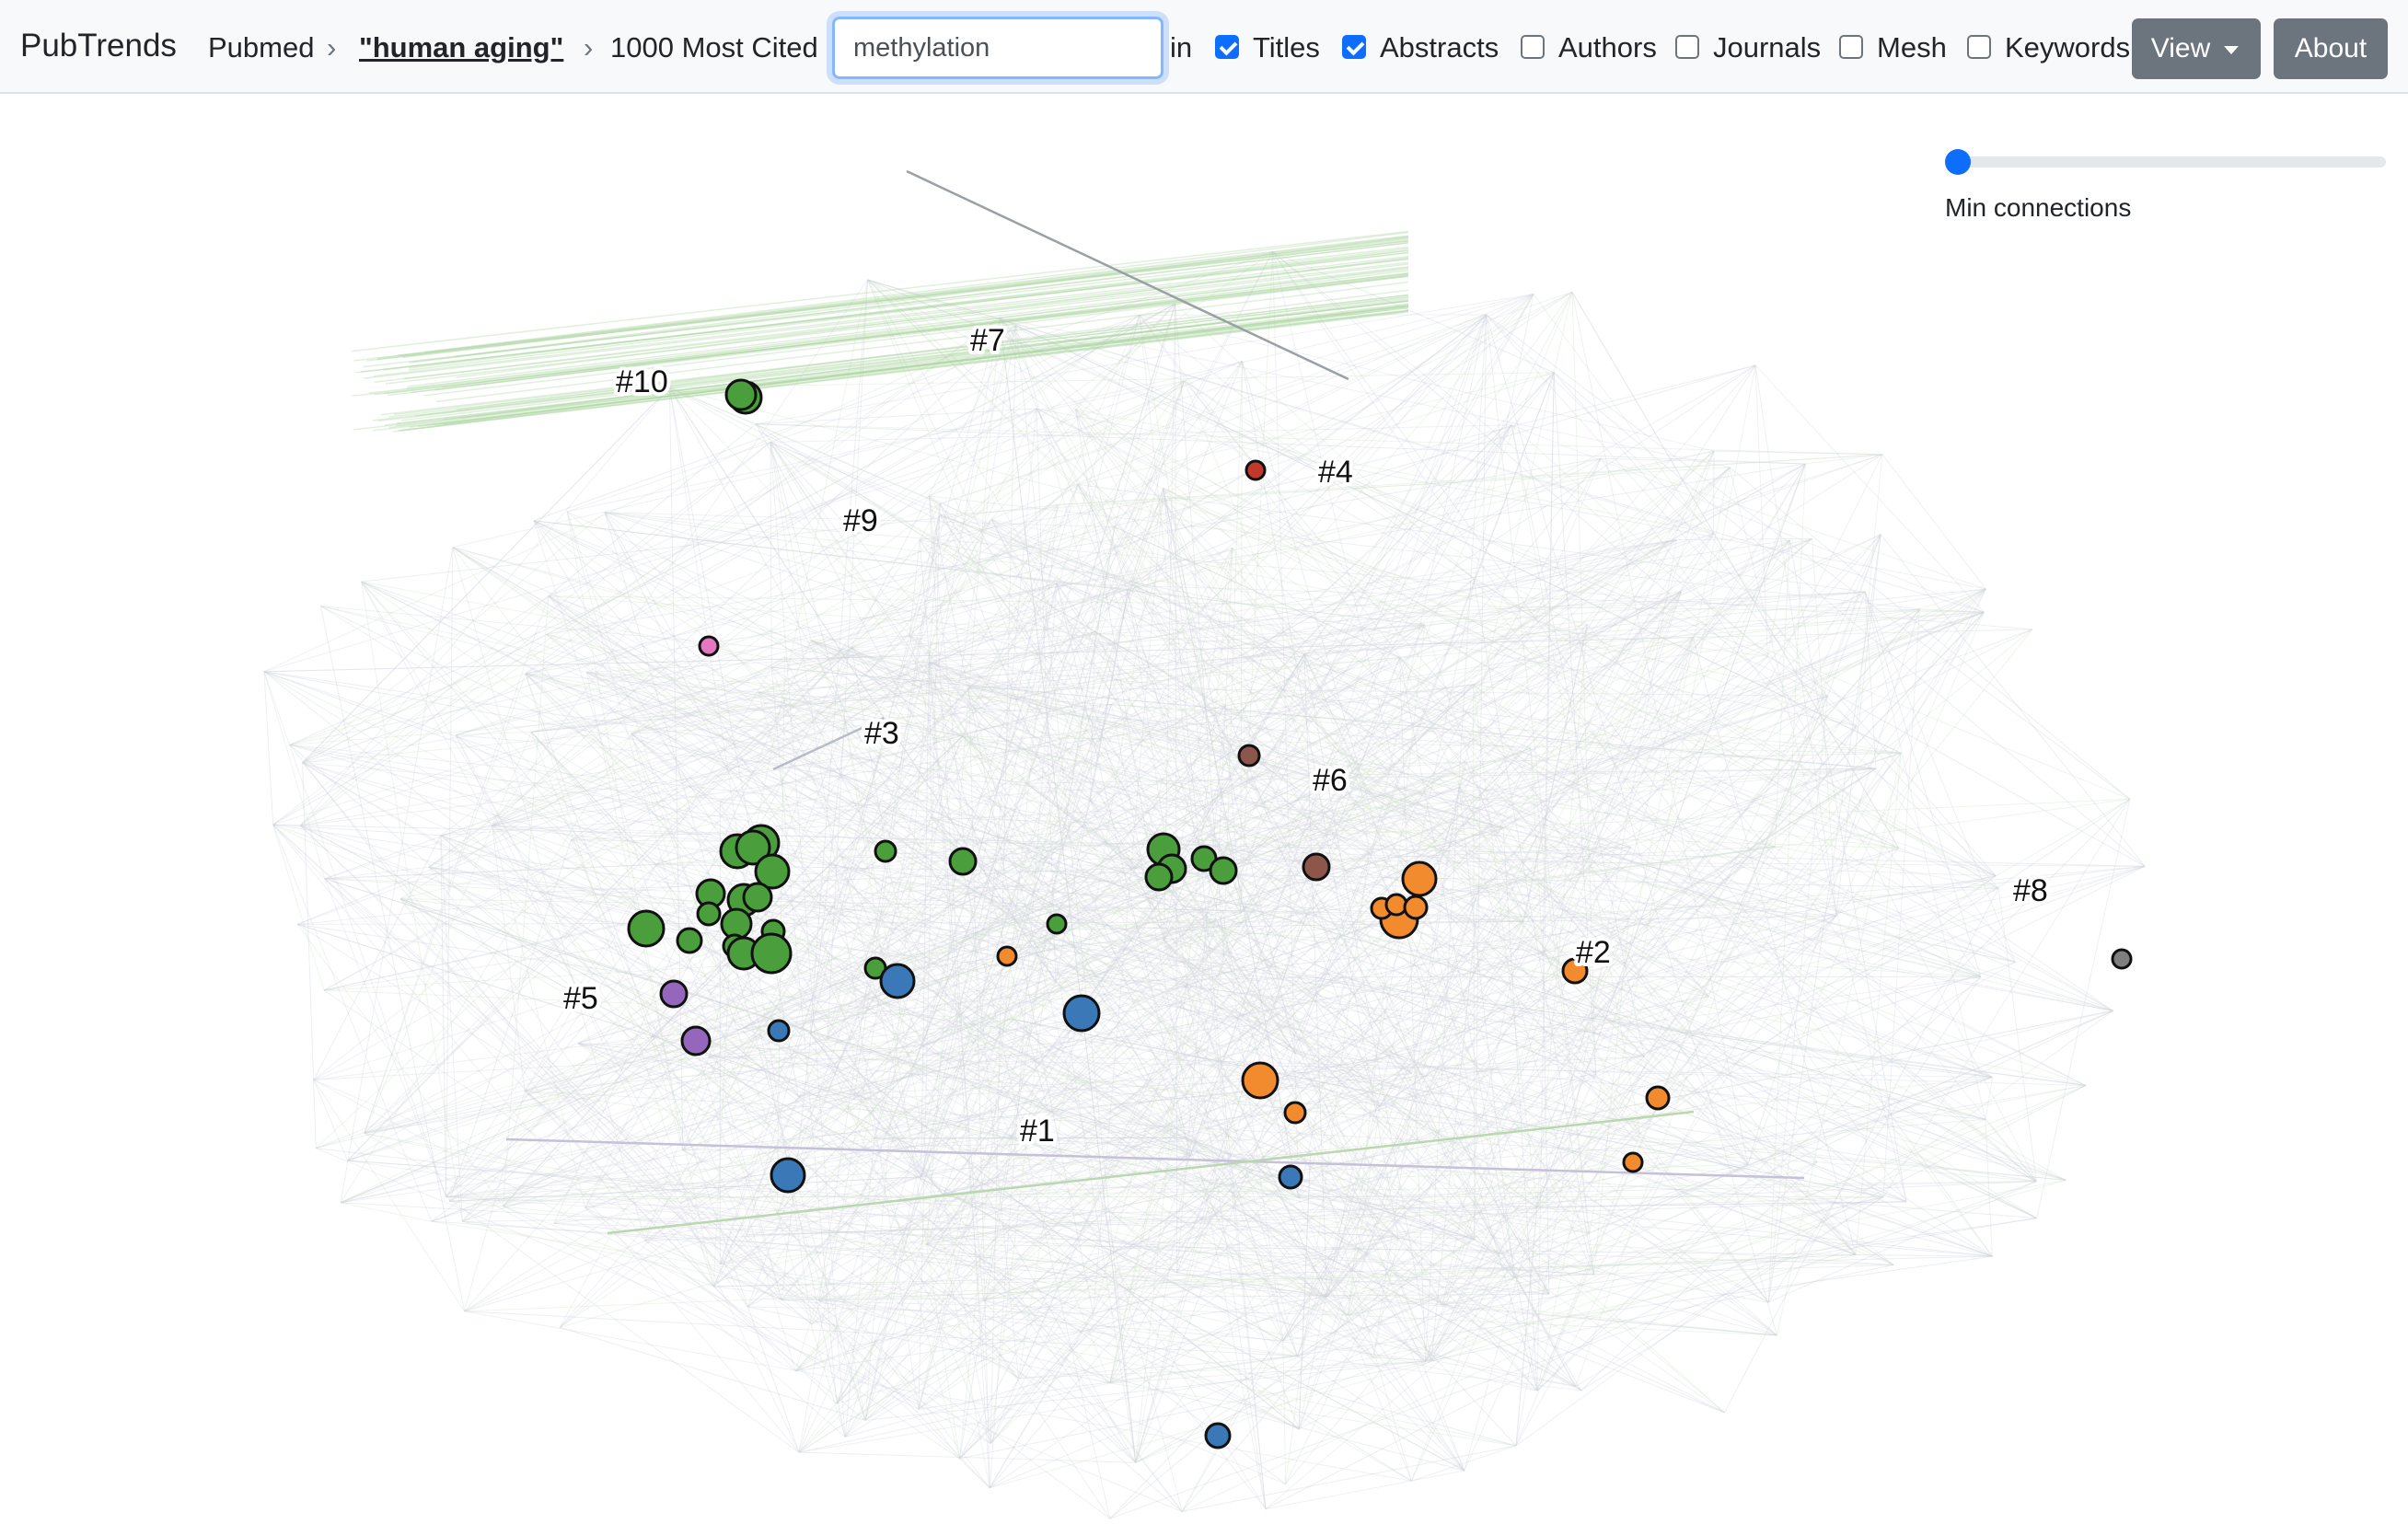 The width and height of the screenshot is (2408, 1524). What do you see at coordinates (1533, 47) in the screenshot?
I see `authors-checkbox` at bounding box center [1533, 47].